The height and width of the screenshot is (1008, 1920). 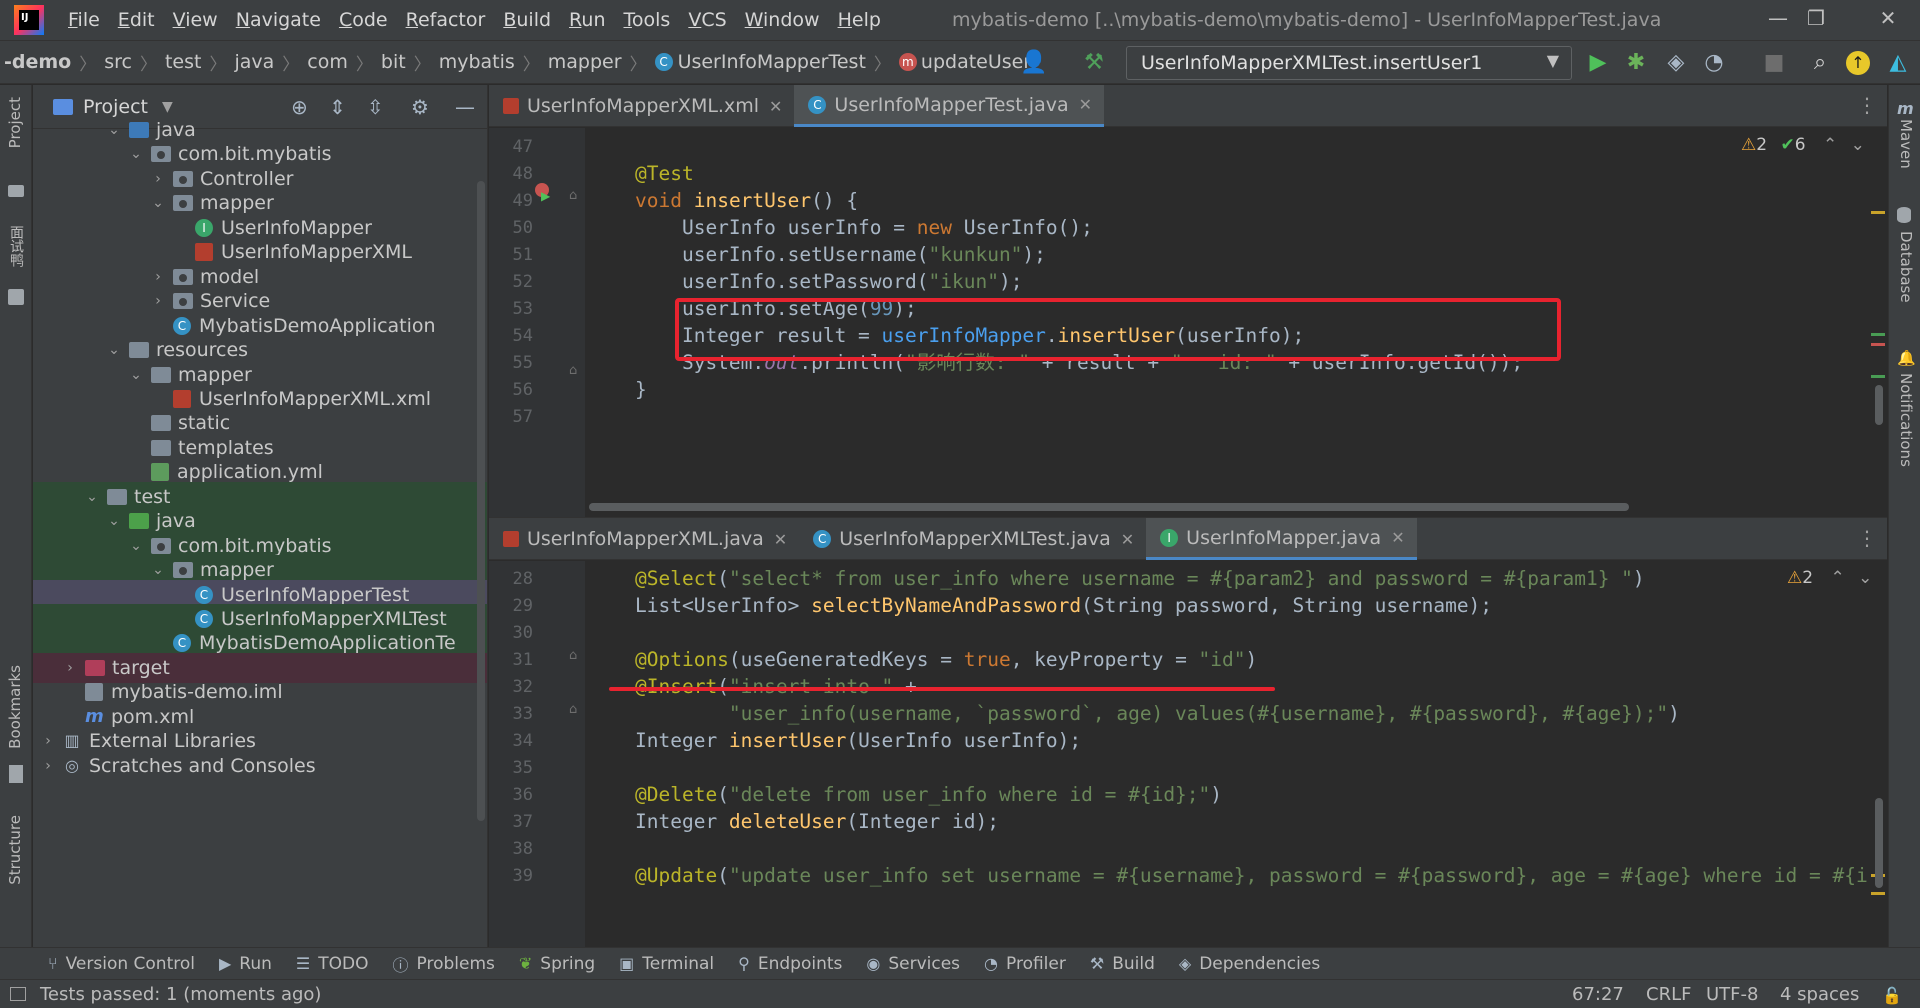 I want to click on database-tool-tab: Database, so click(x=1906, y=267).